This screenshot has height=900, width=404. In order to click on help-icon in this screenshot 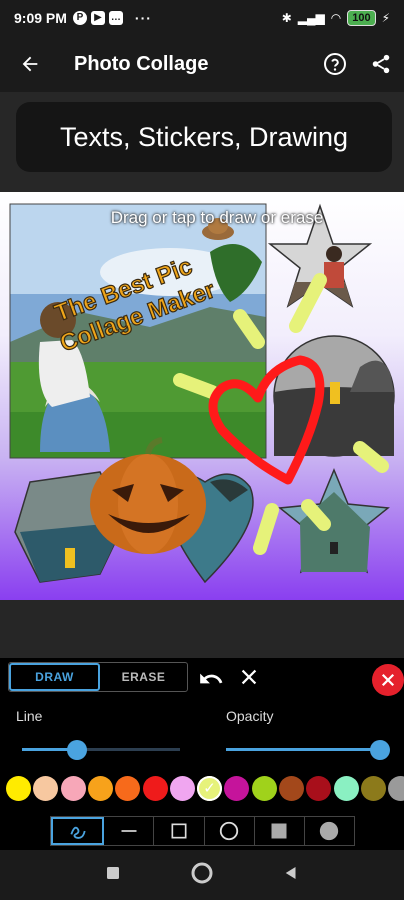, I will do `click(335, 64)`.